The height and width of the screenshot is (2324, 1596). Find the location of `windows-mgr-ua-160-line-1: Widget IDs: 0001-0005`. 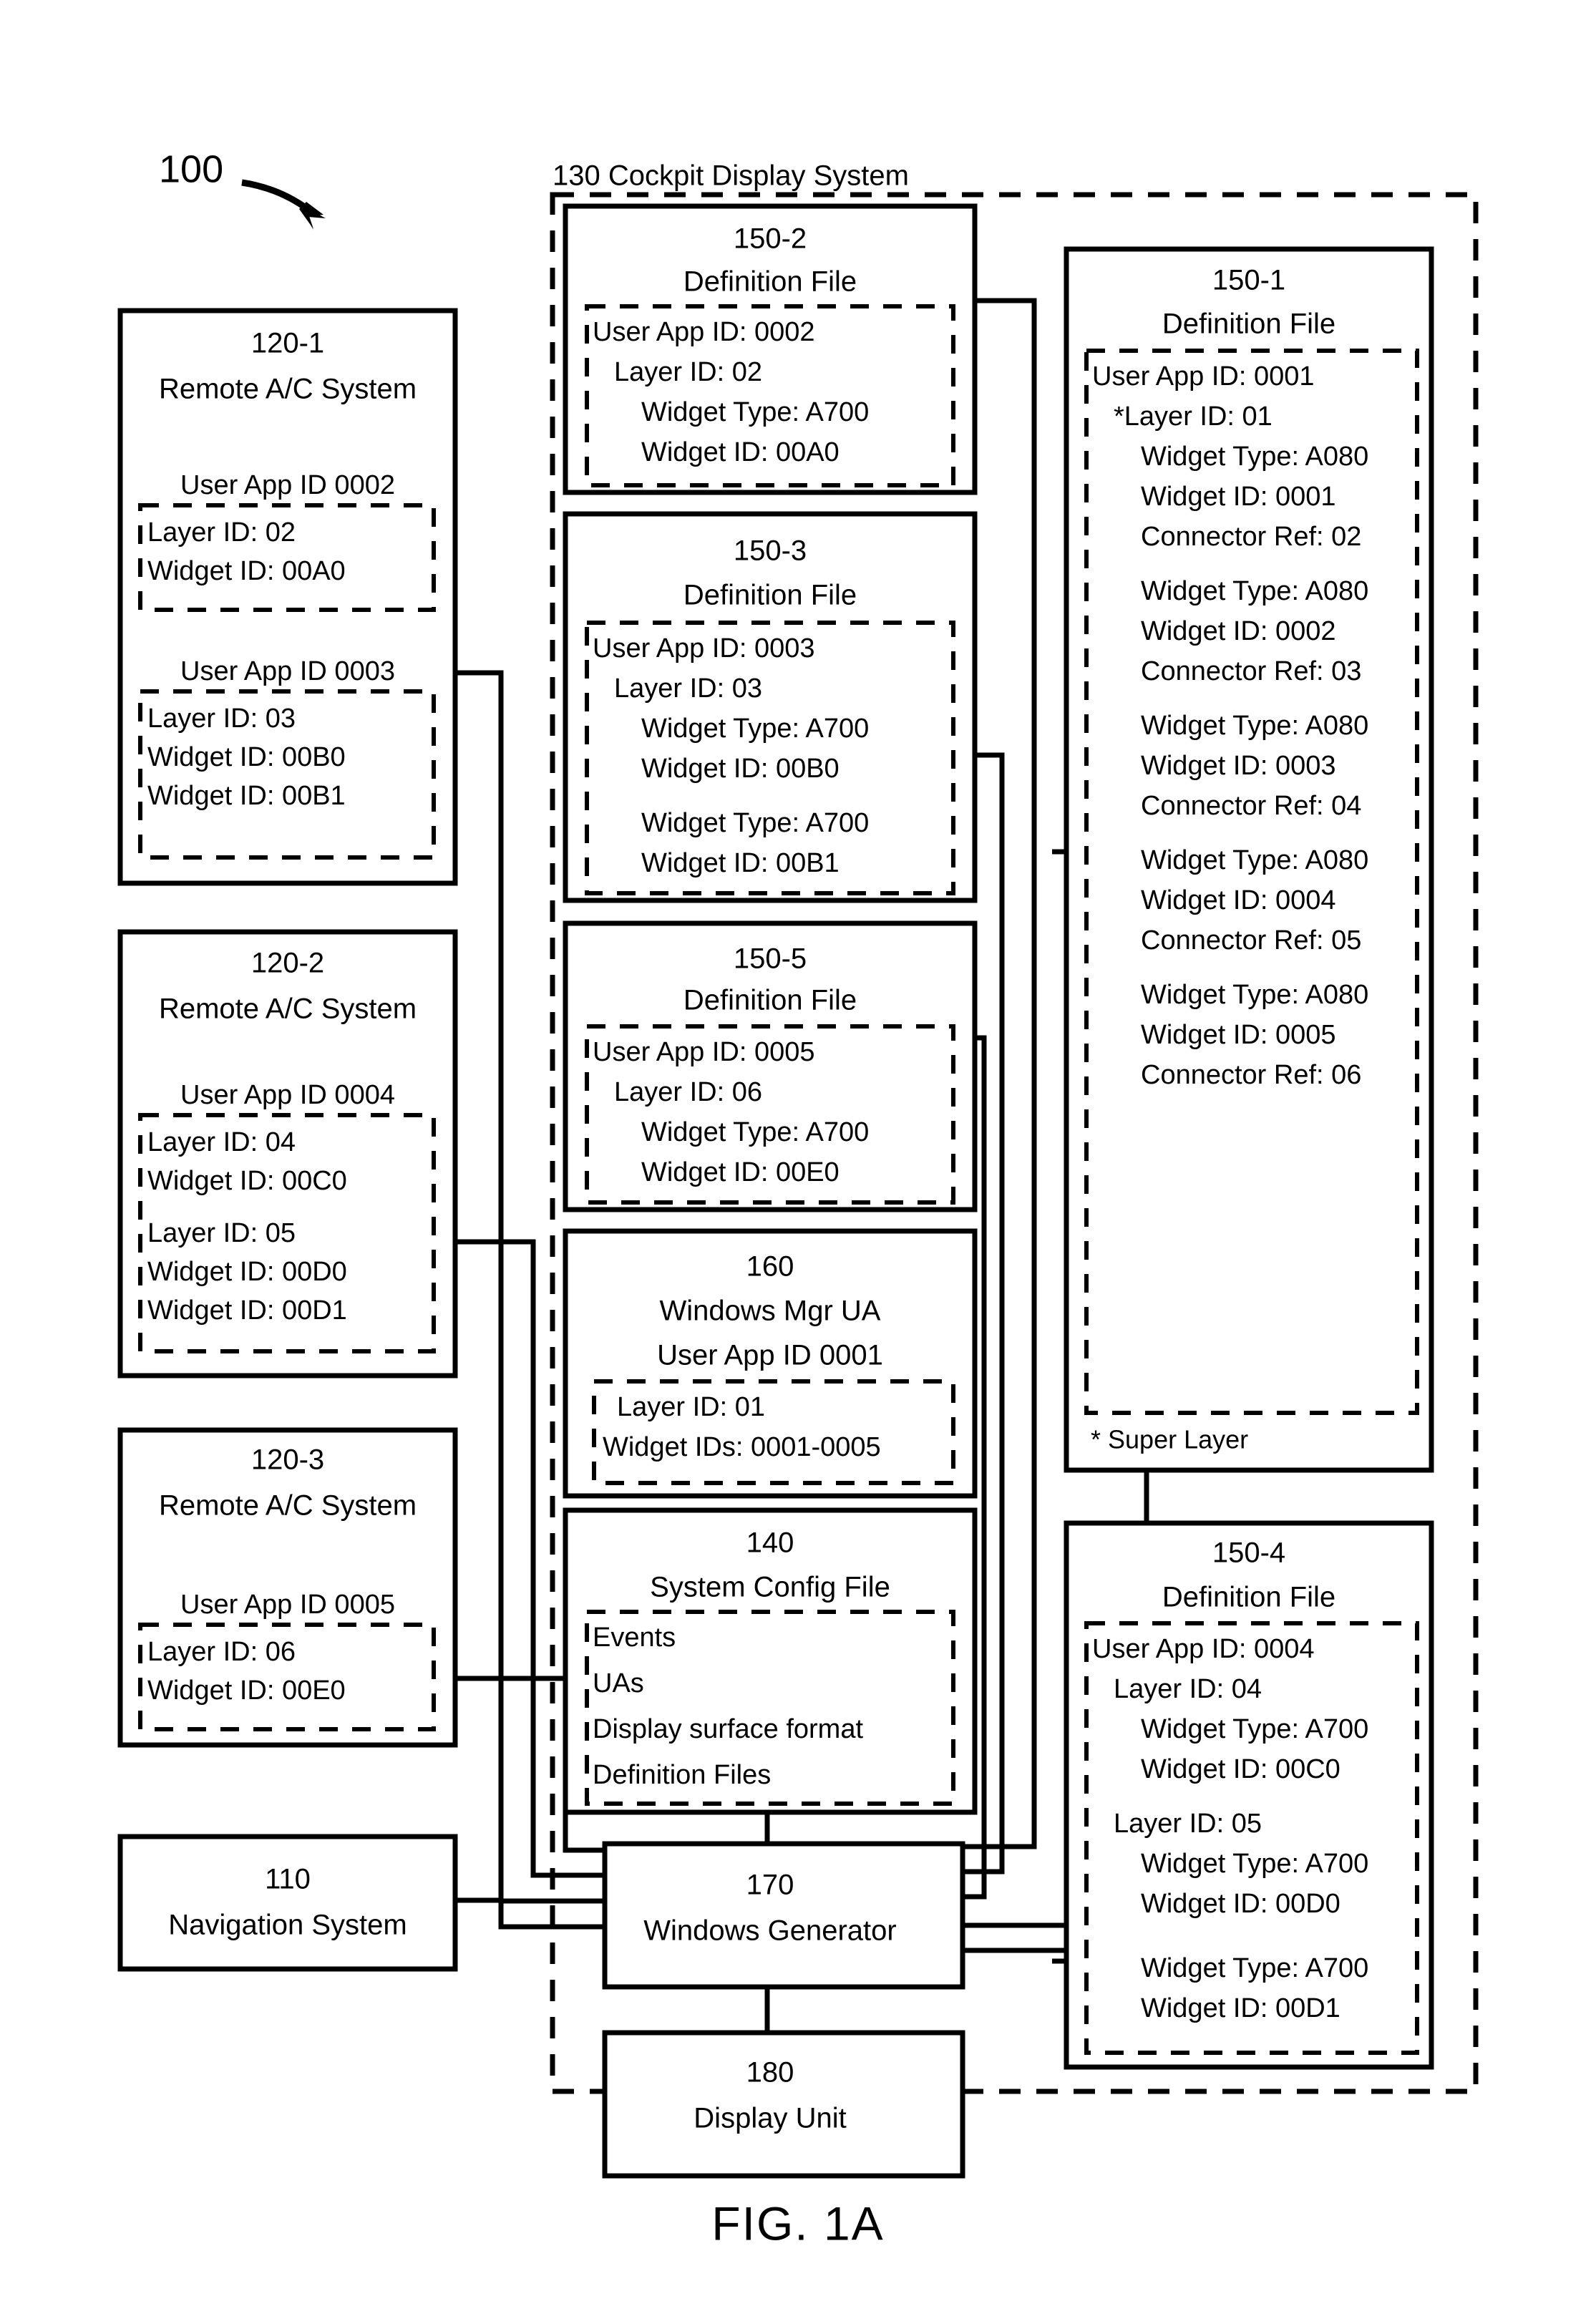

windows-mgr-ua-160-line-1: Widget IDs: 0001-0005 is located at coordinates (742, 1447).